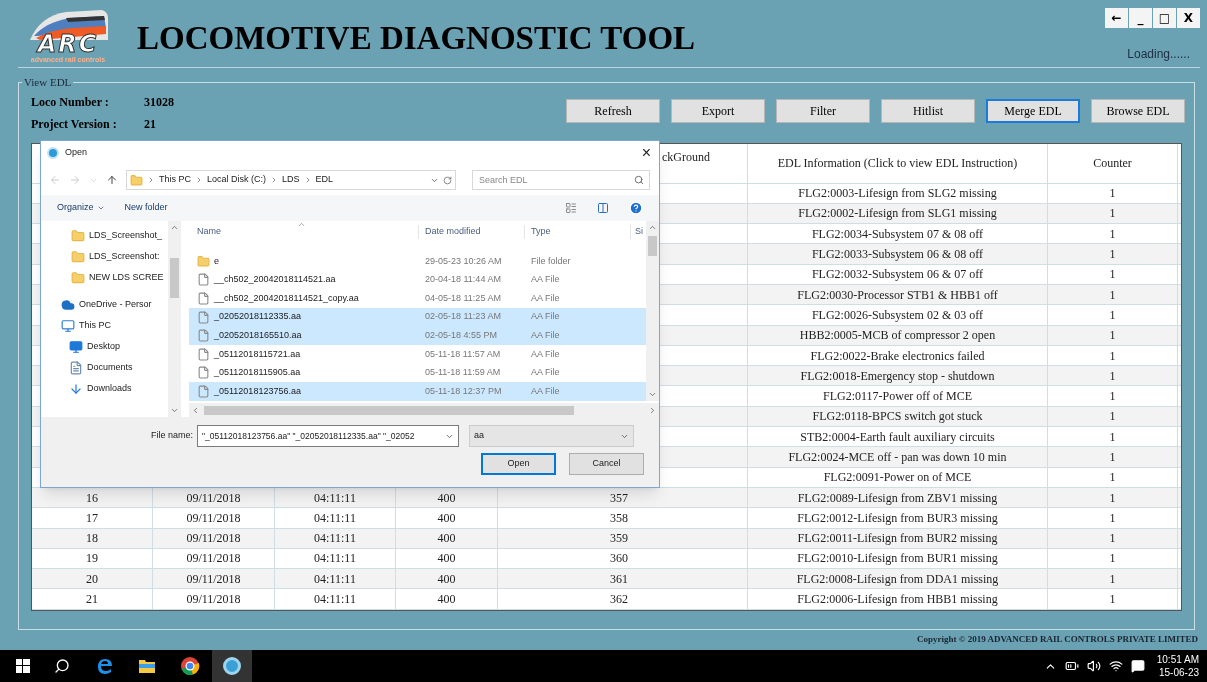 Image resolution: width=1207 pixels, height=682 pixels. What do you see at coordinates (159, 102) in the screenshot?
I see `field-value: 31028` at bounding box center [159, 102].